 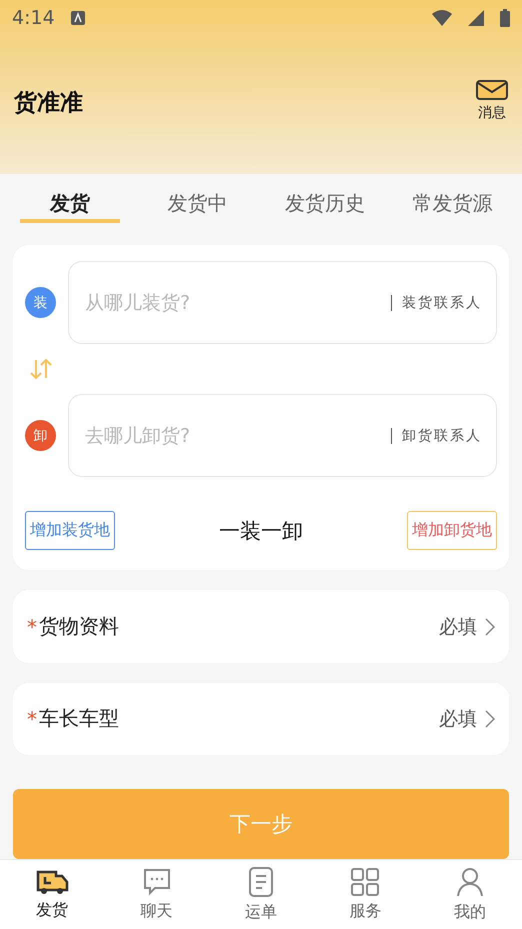 I want to click on status-time: 4:14, so click(x=33, y=18).